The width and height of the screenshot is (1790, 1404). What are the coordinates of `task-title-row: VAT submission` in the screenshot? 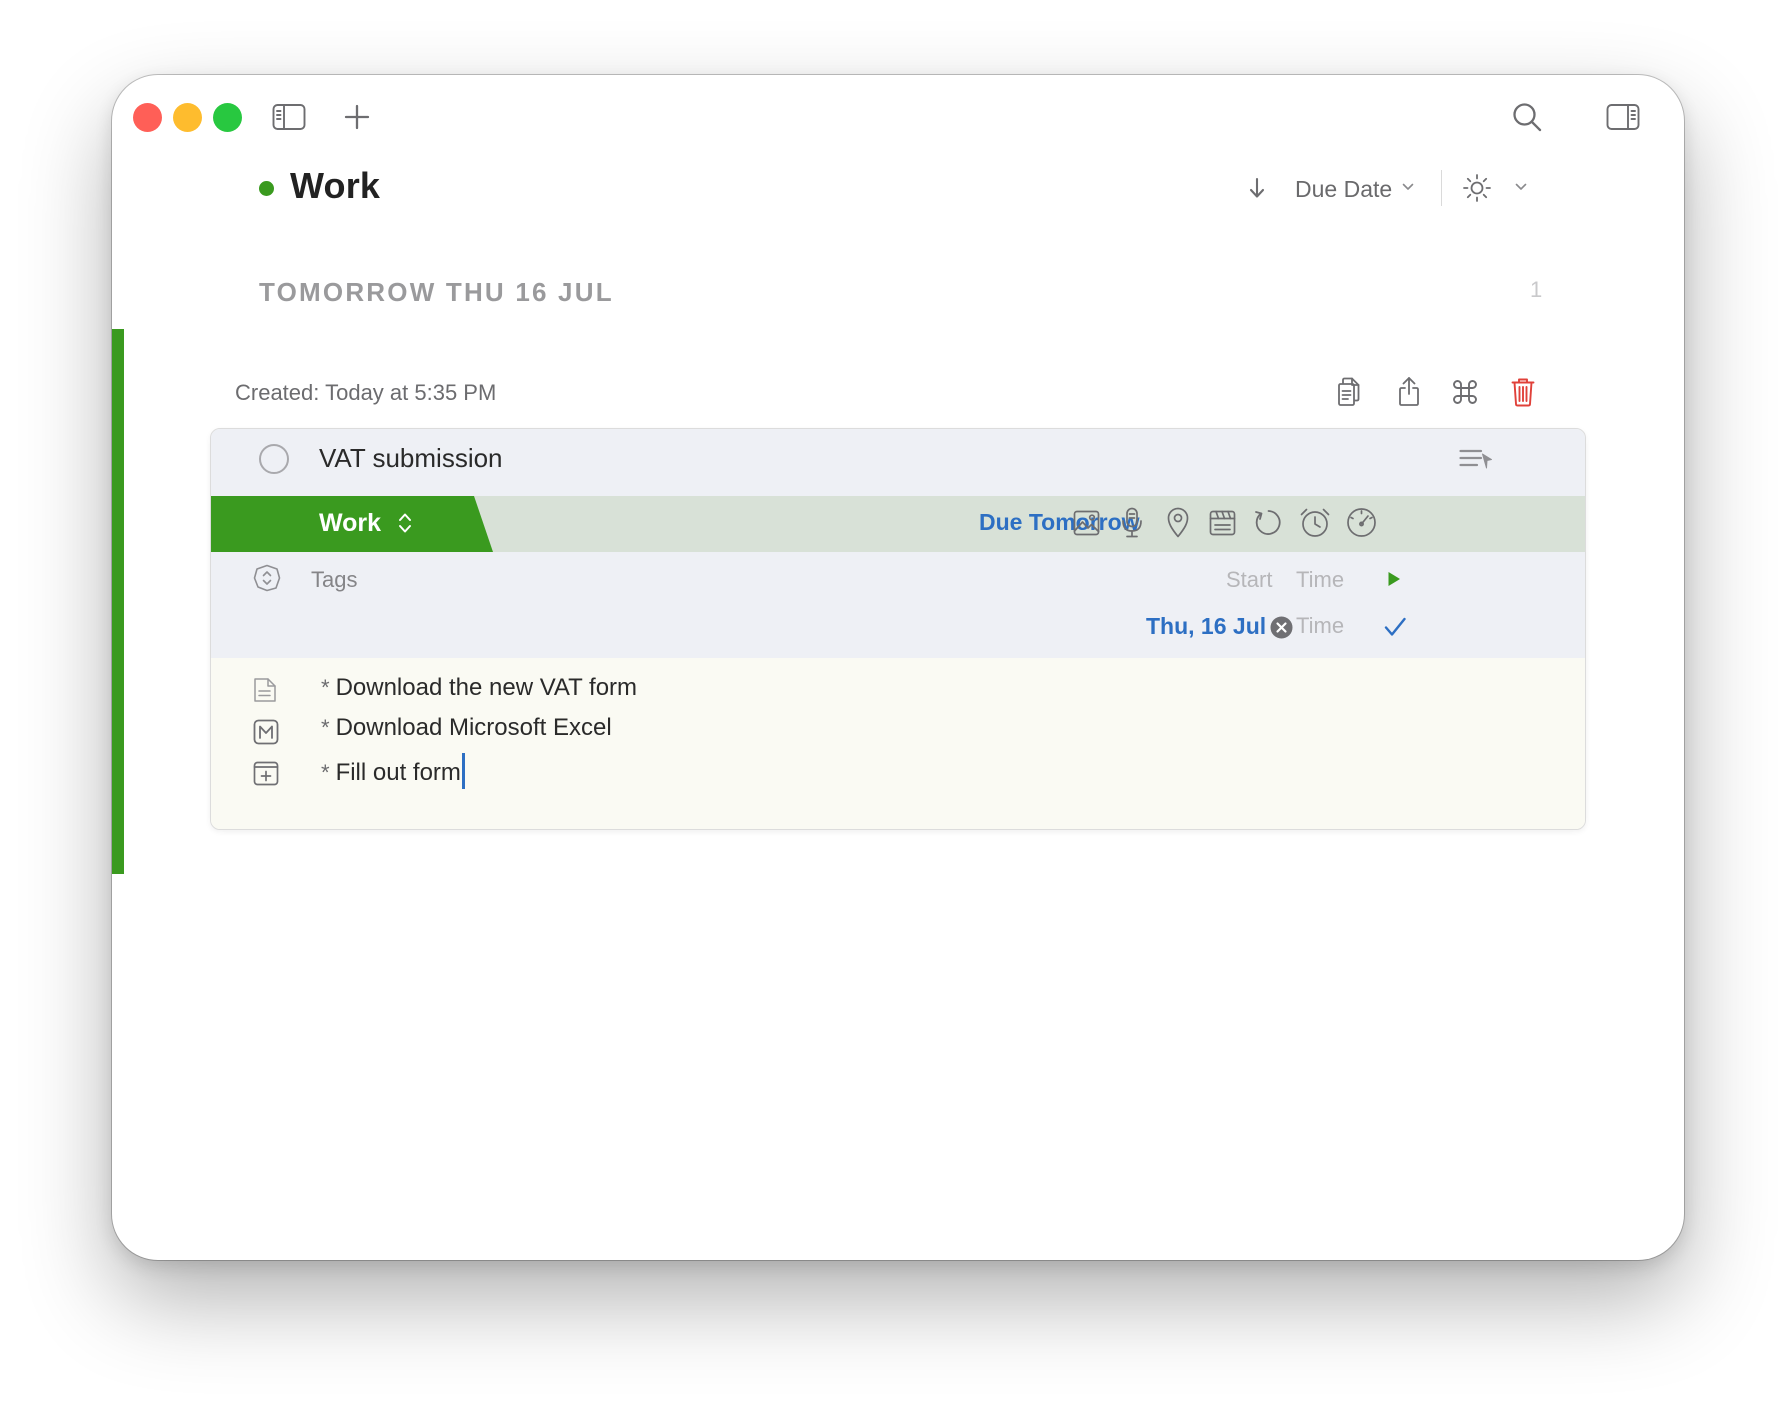 It's located at (898, 463).